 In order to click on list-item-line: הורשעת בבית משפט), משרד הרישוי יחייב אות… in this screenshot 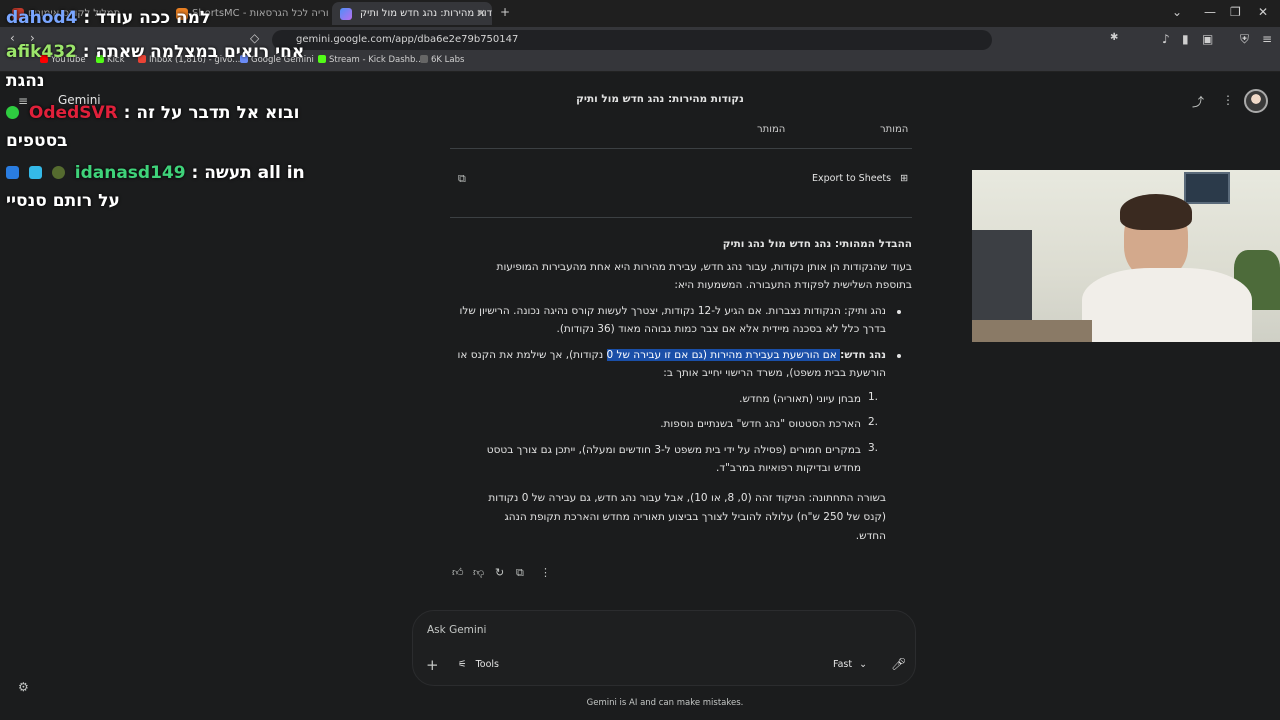, I will do `click(774, 373)`.